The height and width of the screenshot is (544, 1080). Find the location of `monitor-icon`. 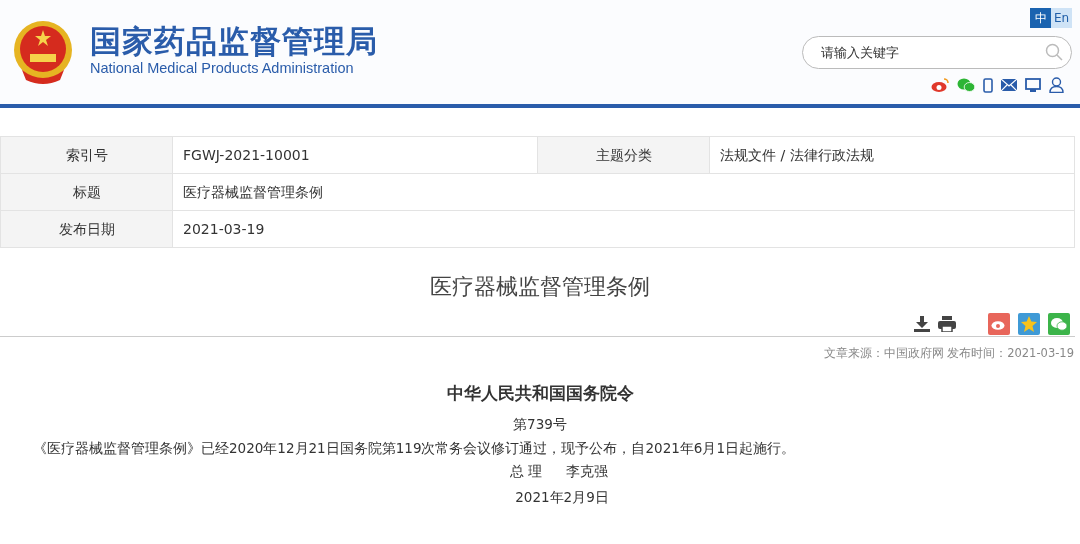

monitor-icon is located at coordinates (1033, 85).